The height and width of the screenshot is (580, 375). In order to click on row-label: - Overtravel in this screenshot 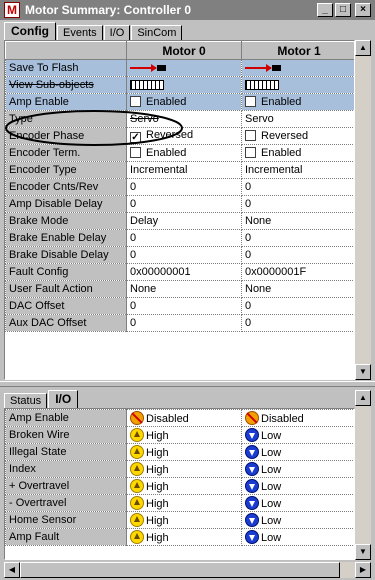, I will do `click(66, 503)`.